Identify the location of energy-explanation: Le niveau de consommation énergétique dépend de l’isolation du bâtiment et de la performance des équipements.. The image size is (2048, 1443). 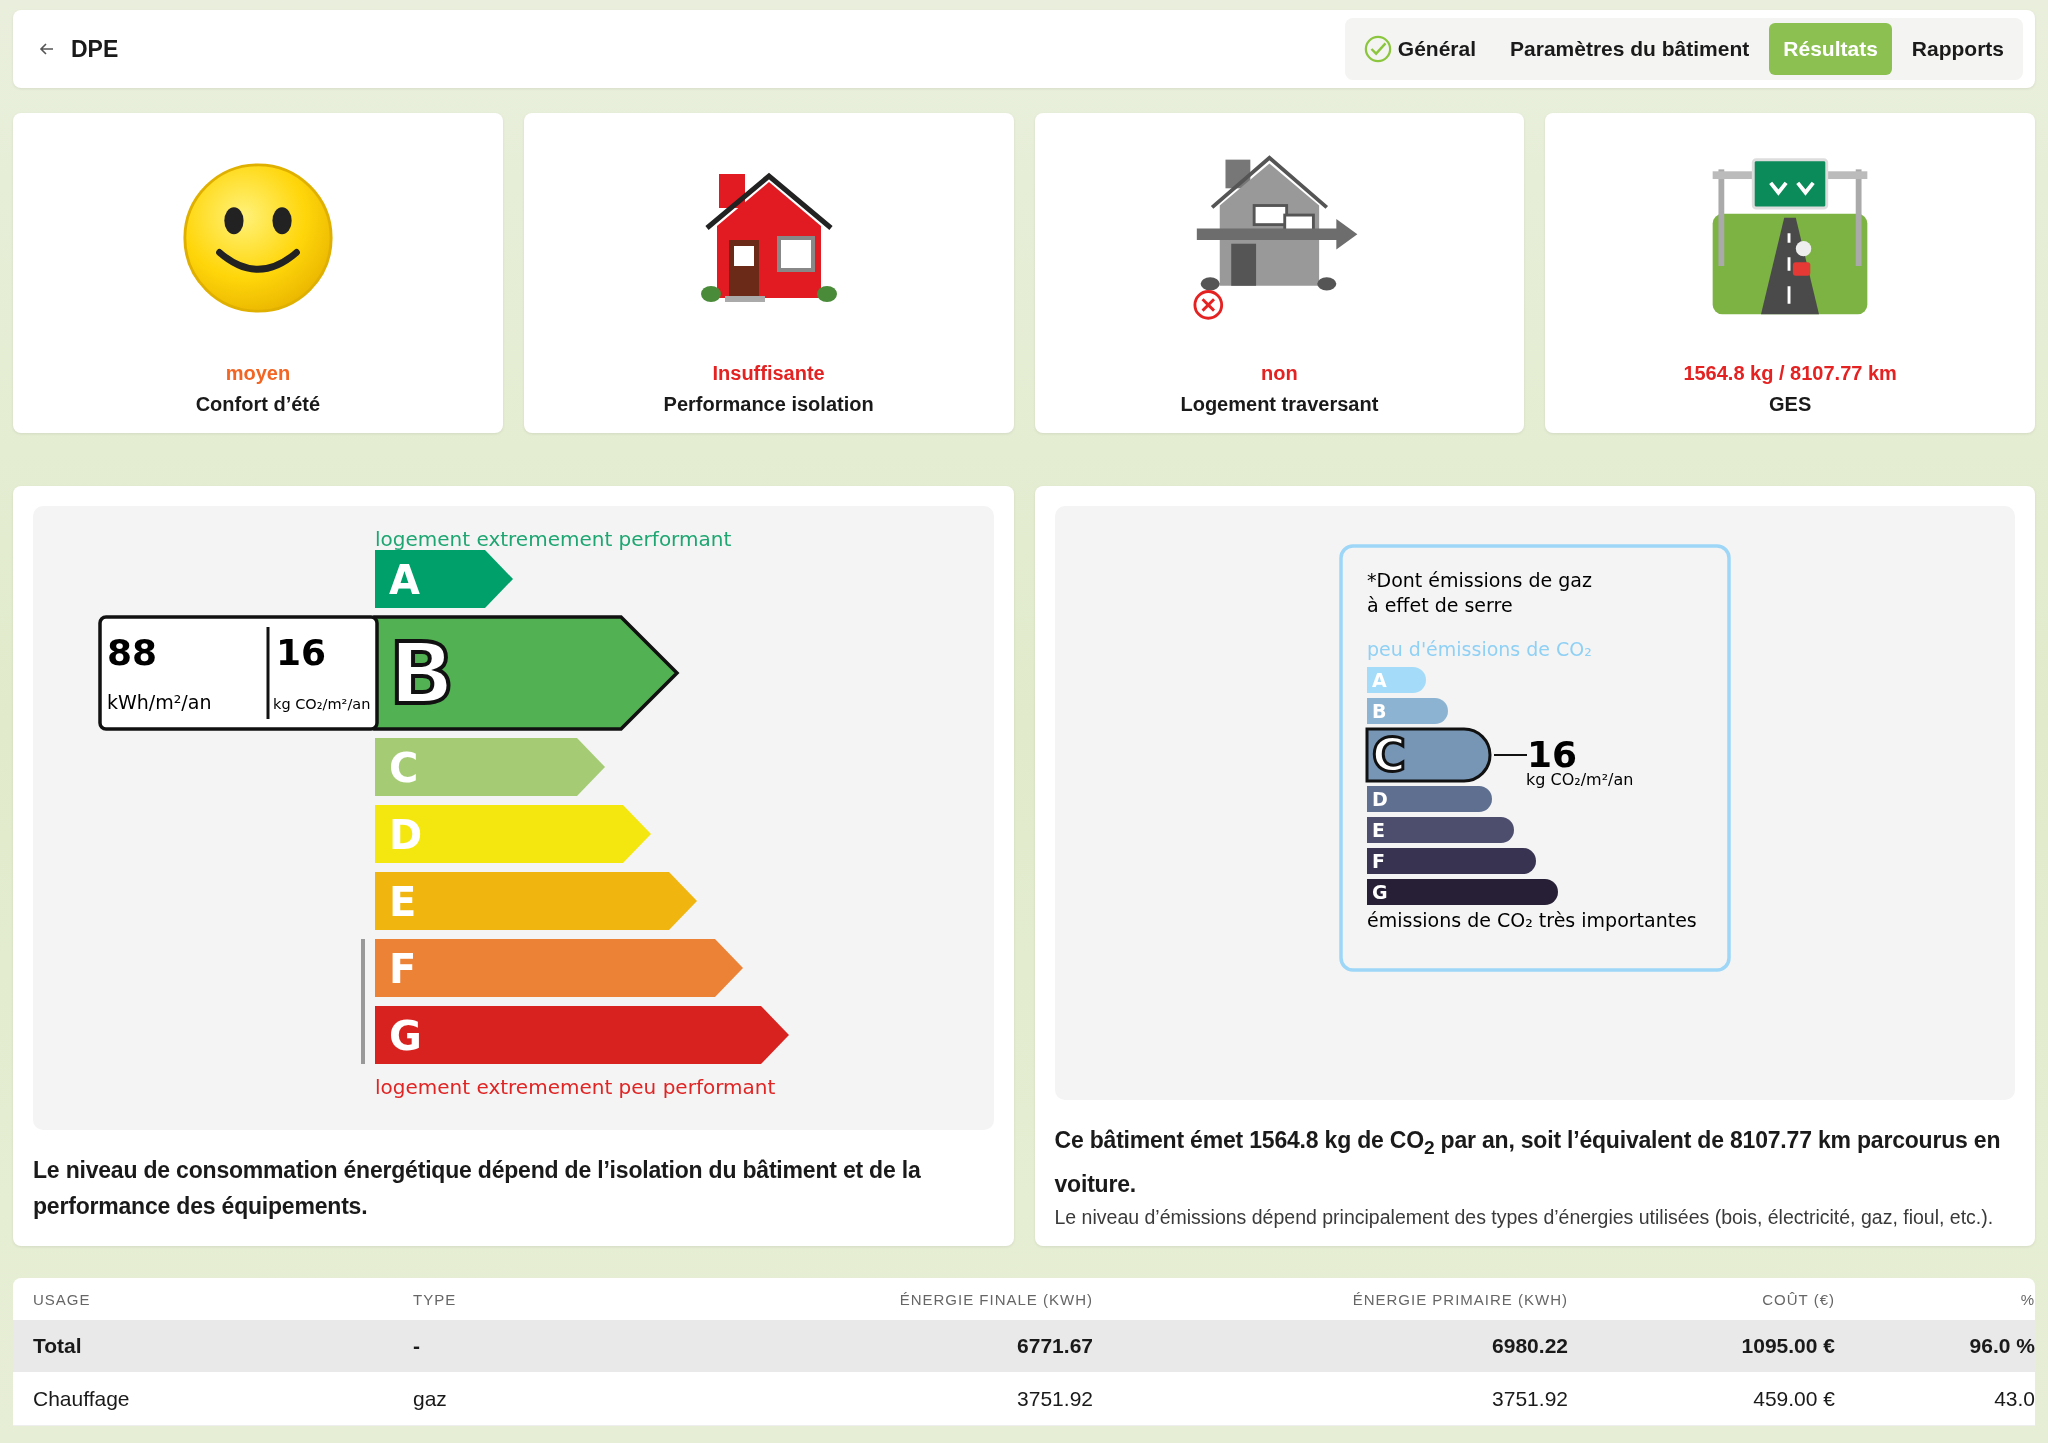
(477, 1188).